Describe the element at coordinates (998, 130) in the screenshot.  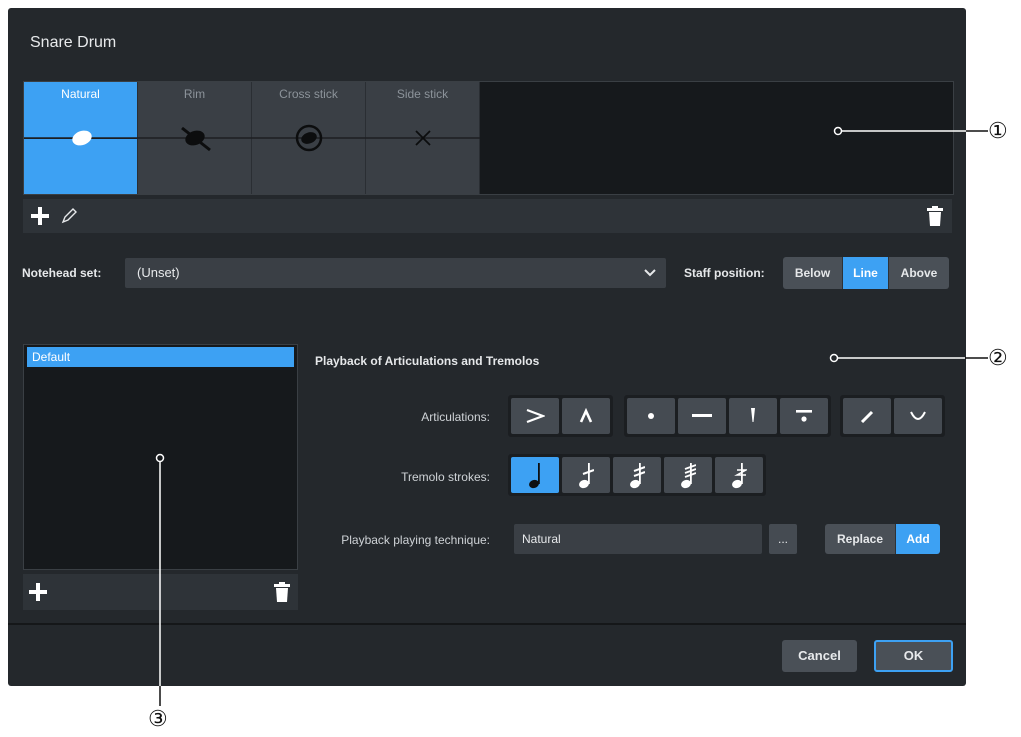
I see `callout-1: ①` at that location.